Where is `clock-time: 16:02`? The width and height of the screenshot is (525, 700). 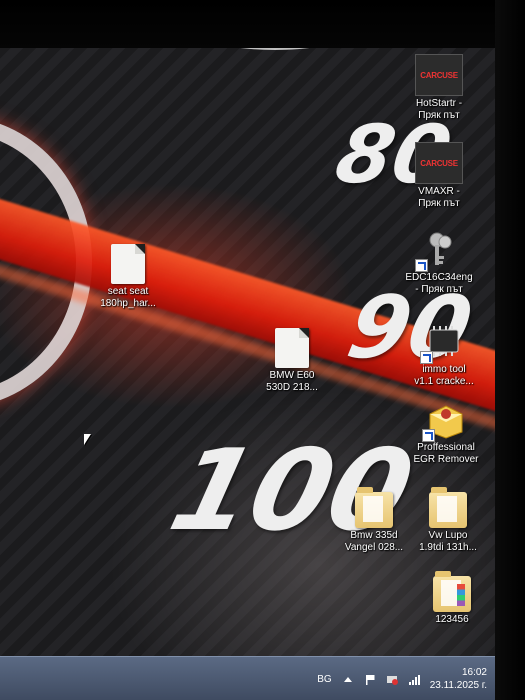 clock-time: 16:02 is located at coordinates (474, 672).